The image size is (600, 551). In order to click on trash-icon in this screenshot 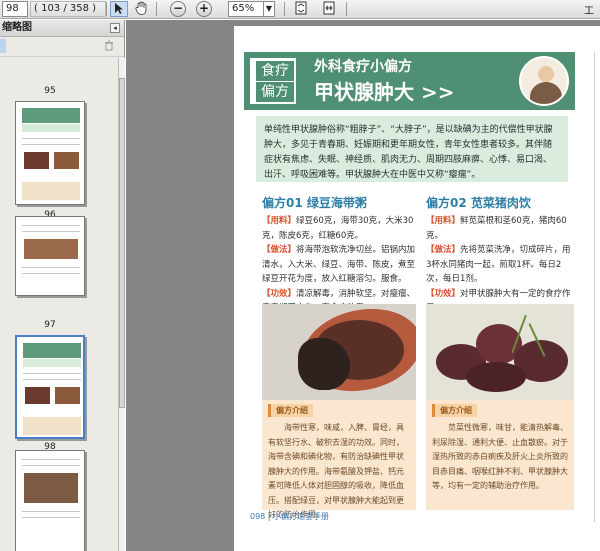, I will do `click(109, 47)`.